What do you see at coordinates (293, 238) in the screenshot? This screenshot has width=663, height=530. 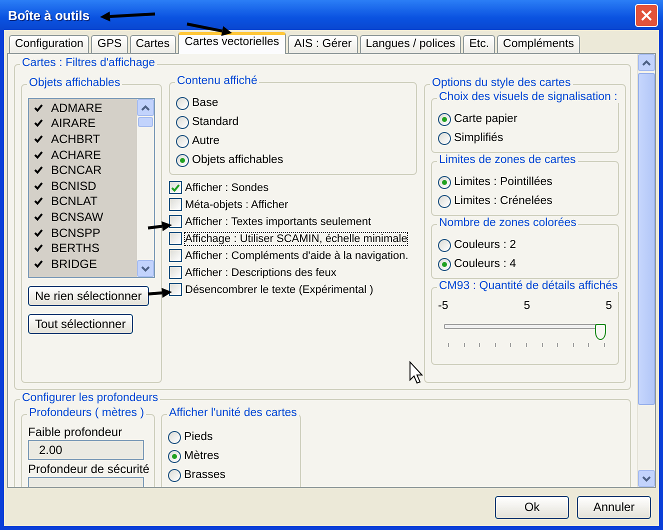 I see `checkbox: Affichage : Utiliser SCAMIN, échelle minimale` at bounding box center [293, 238].